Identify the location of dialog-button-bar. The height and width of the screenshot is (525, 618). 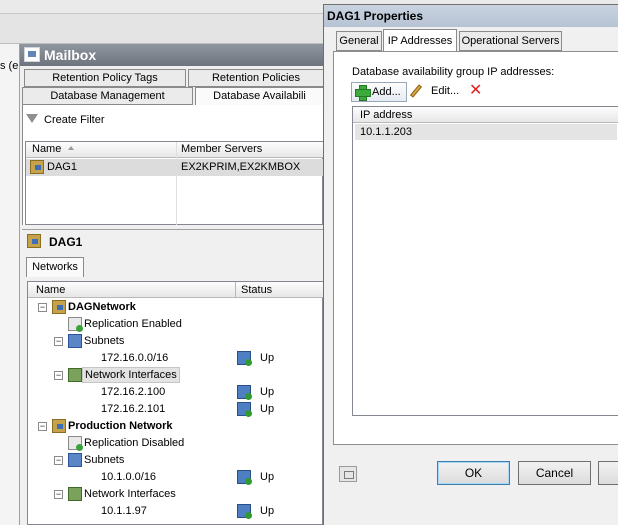
(471, 485).